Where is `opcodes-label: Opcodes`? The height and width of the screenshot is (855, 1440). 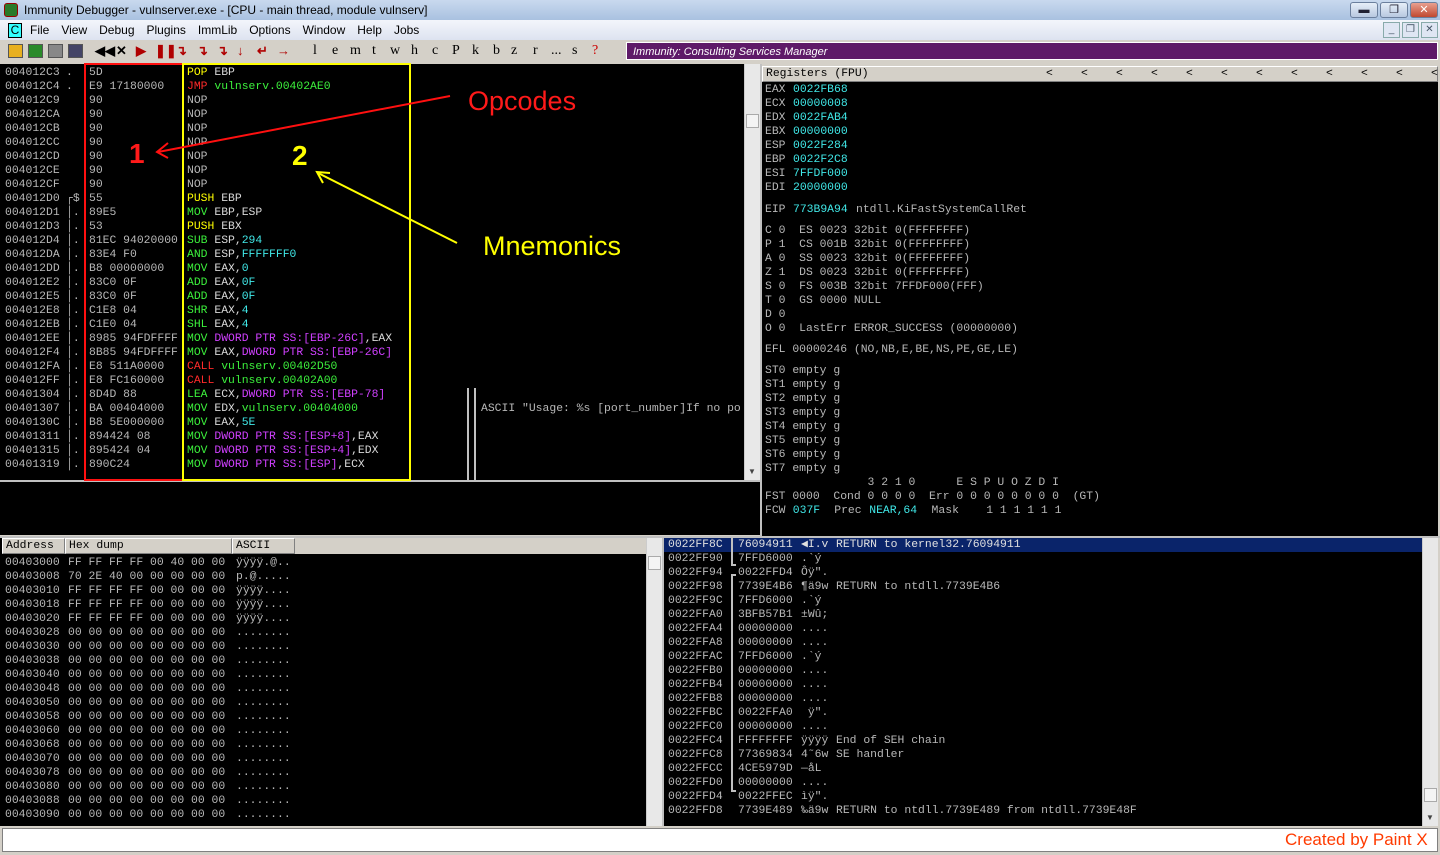
opcodes-label: Opcodes is located at coordinates (522, 101).